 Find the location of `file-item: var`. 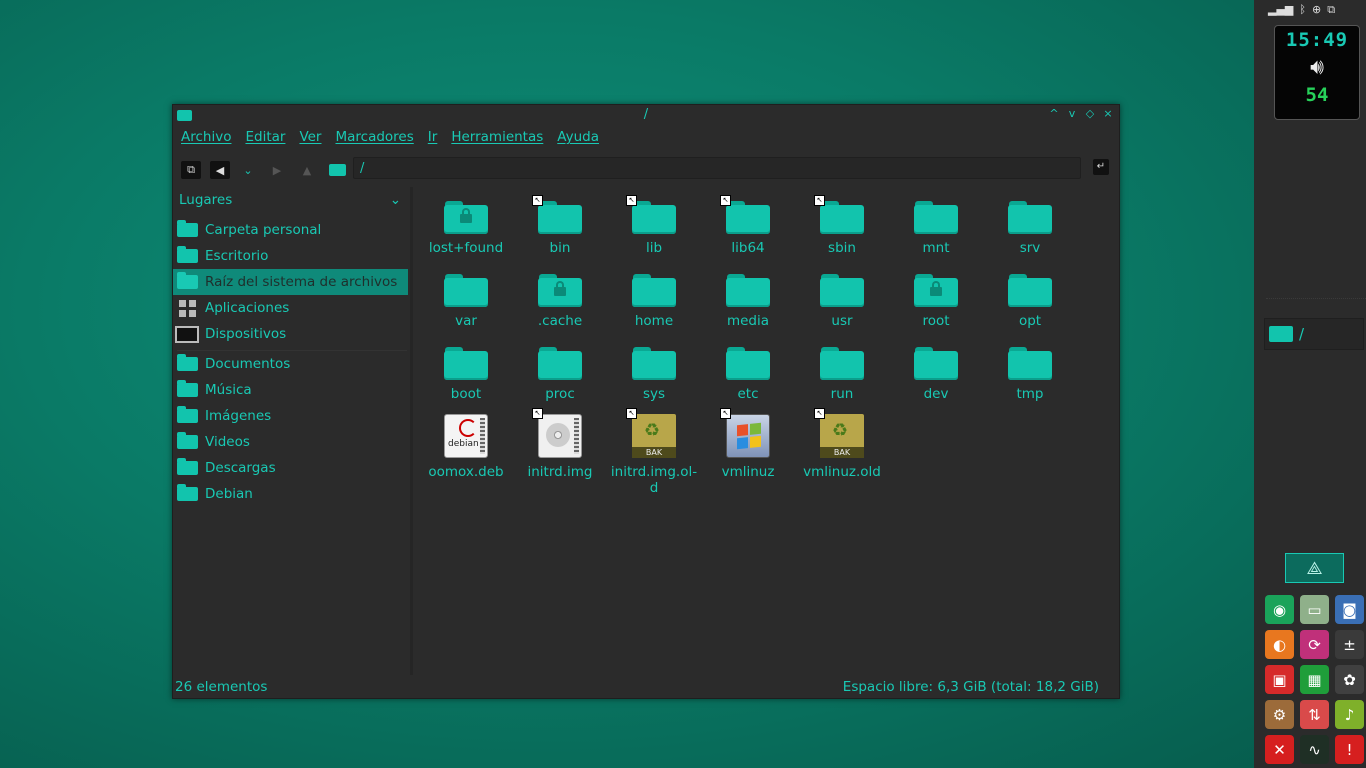

file-item: var is located at coordinates (466, 301).